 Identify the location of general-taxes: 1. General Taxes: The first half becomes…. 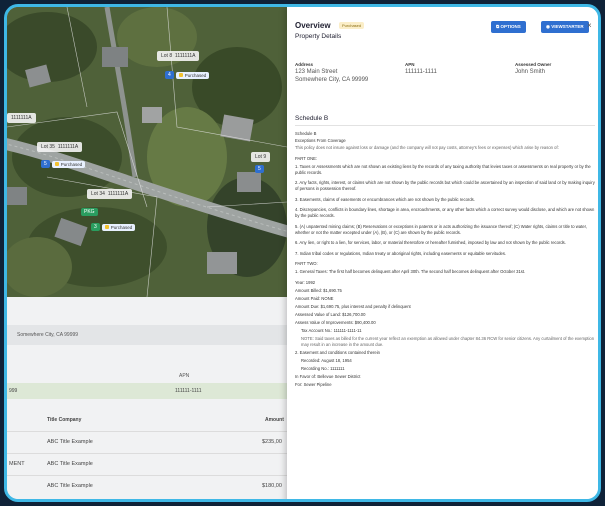
(410, 271).